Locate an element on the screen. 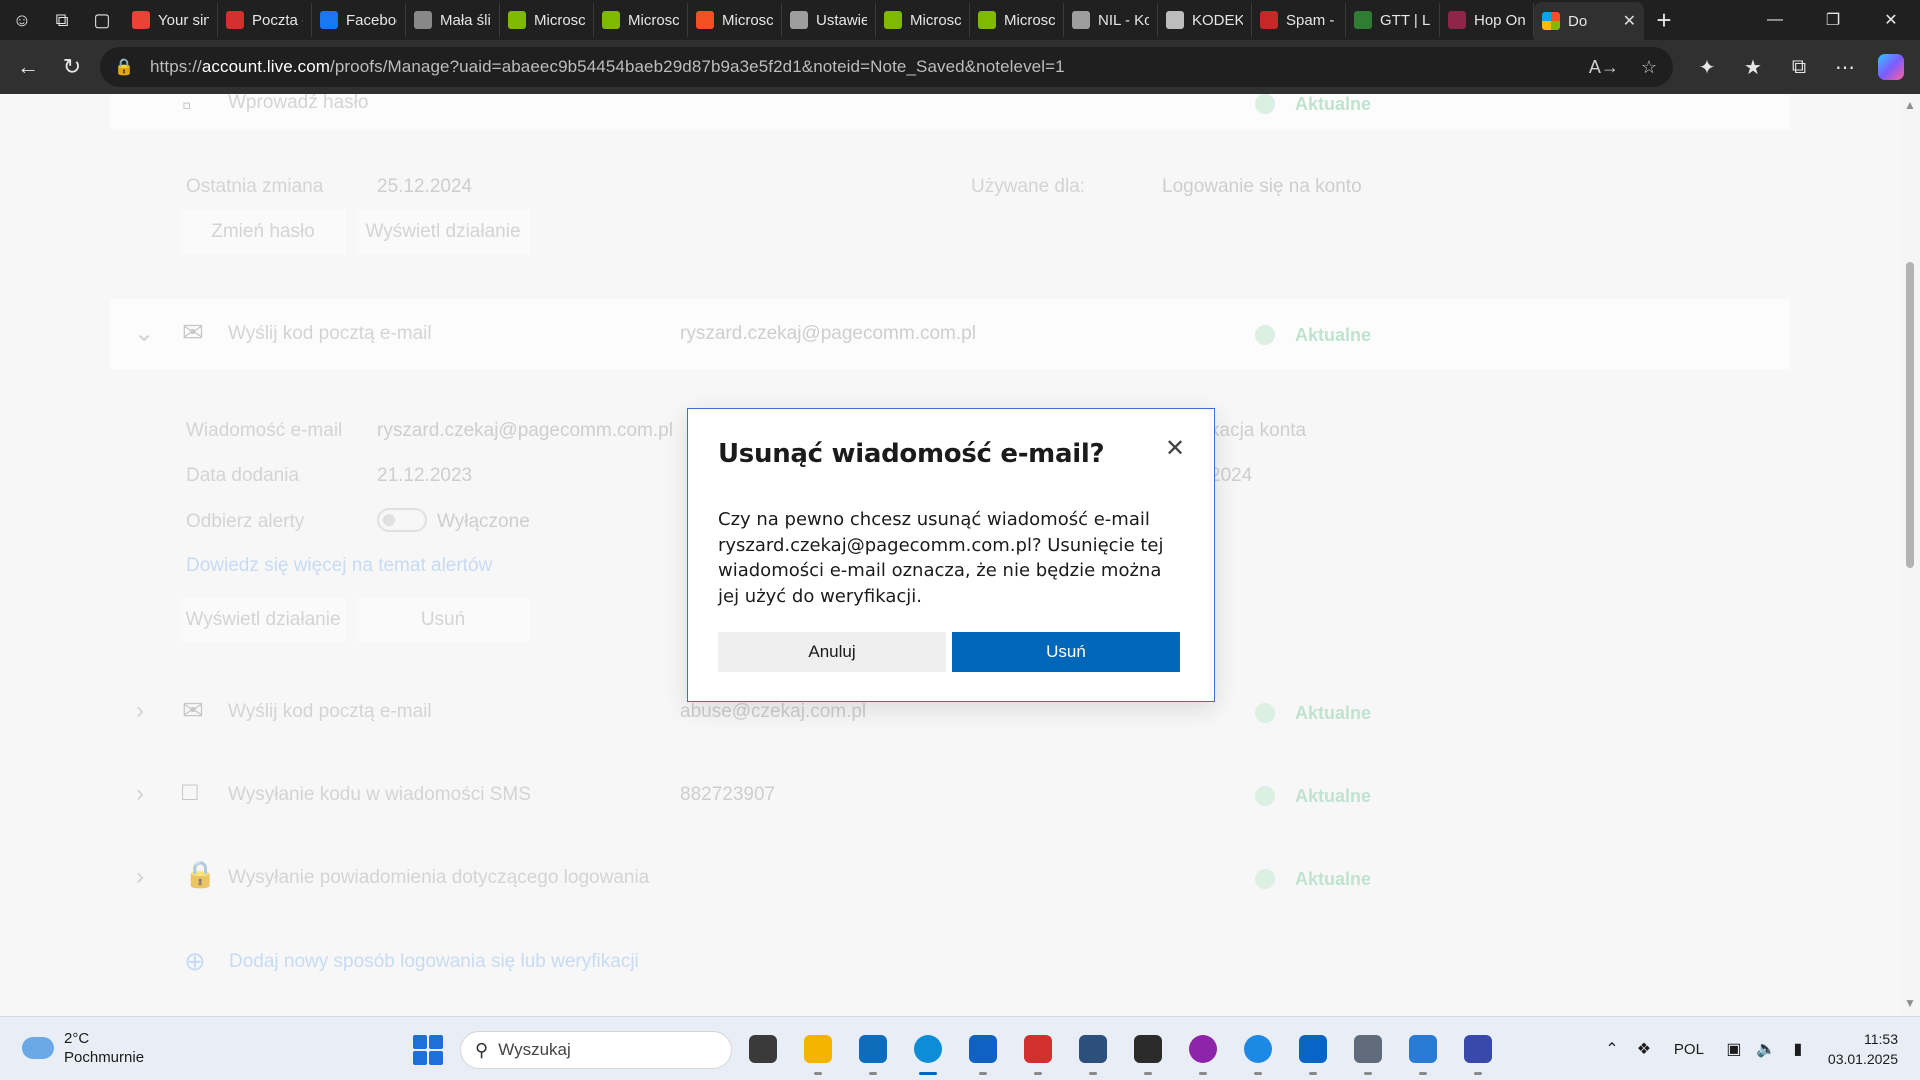 This screenshot has width=1920, height=1080. virtualbox-taskbar-button is located at coordinates (1092, 1052).